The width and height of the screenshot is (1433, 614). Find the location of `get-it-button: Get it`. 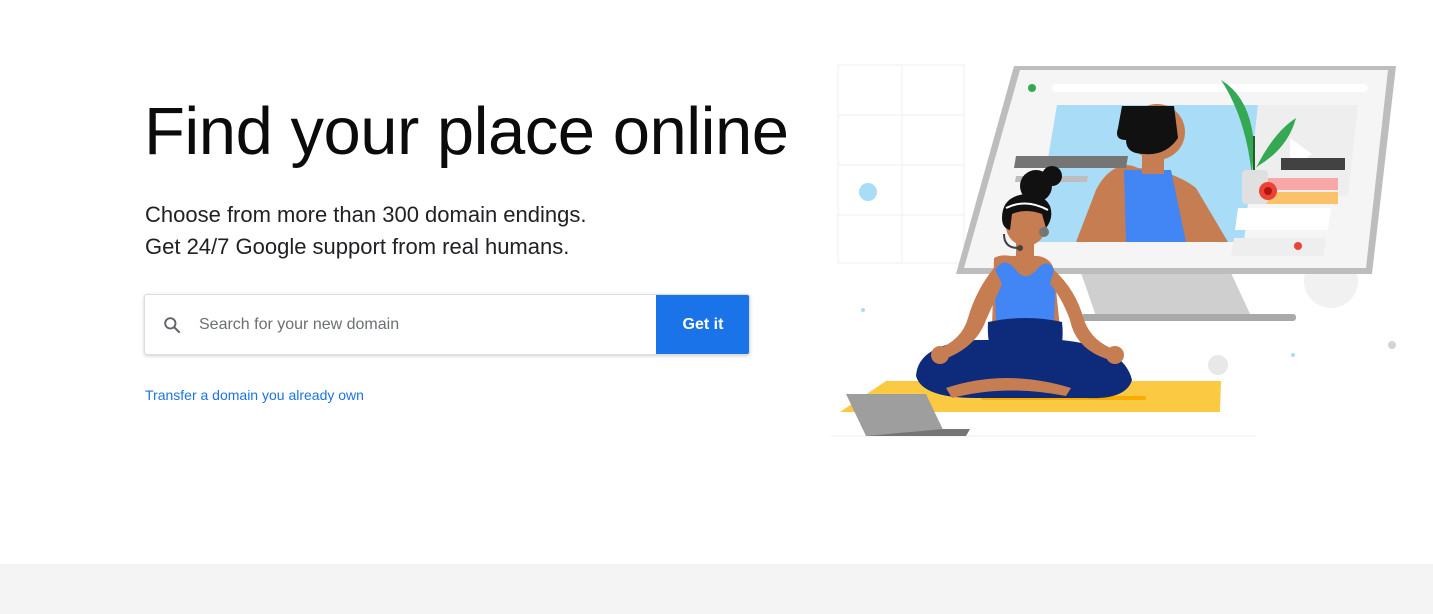

get-it-button: Get it is located at coordinates (702, 324).